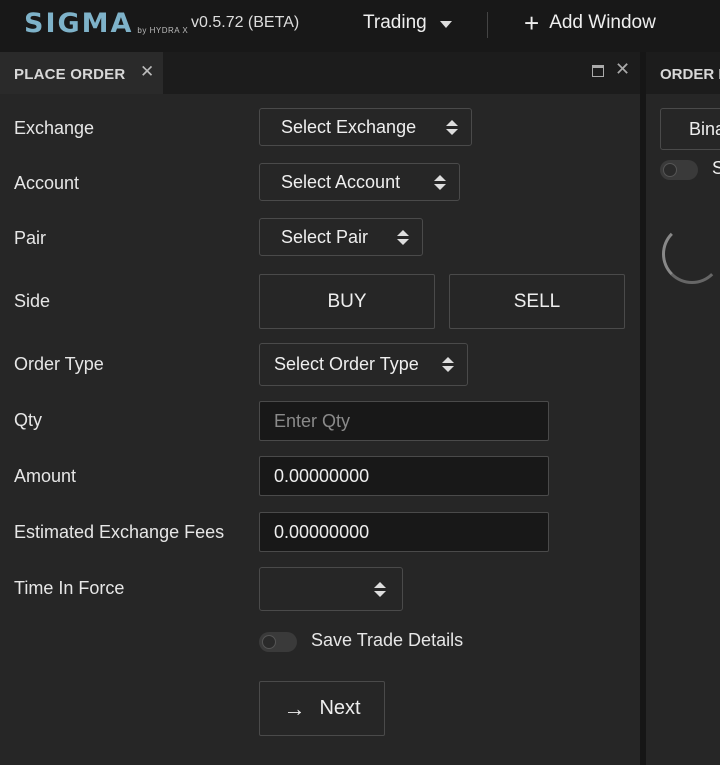 This screenshot has width=720, height=765. I want to click on save-trade-details-label: Save Trade Details, so click(387, 640).